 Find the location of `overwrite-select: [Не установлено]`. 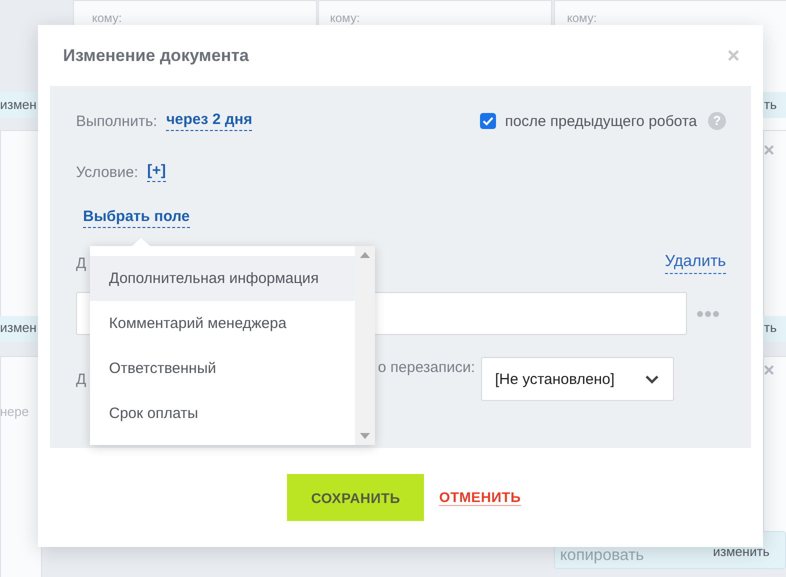

overwrite-select: [Не установлено] is located at coordinates (577, 379).